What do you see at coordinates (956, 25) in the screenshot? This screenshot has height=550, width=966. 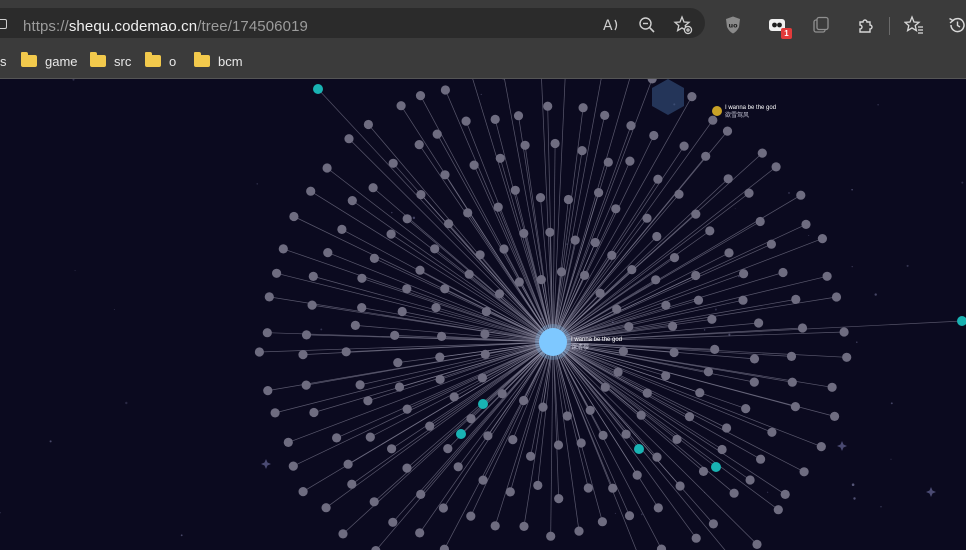 I see `history-icon` at bounding box center [956, 25].